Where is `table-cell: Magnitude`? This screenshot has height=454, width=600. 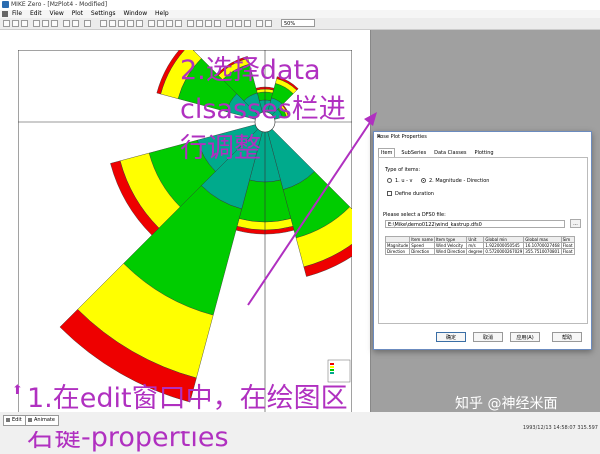
table-cell: Magnitude is located at coordinates (397, 245).